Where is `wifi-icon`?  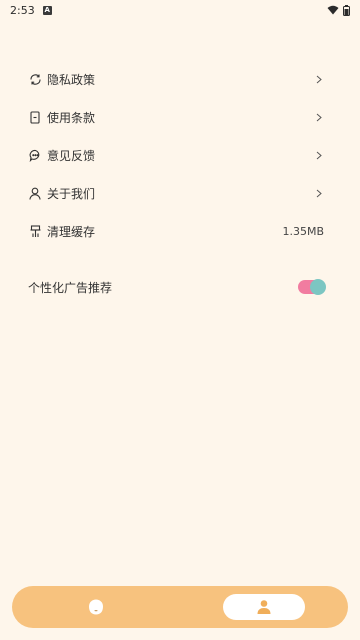
wifi-icon is located at coordinates (333, 10).